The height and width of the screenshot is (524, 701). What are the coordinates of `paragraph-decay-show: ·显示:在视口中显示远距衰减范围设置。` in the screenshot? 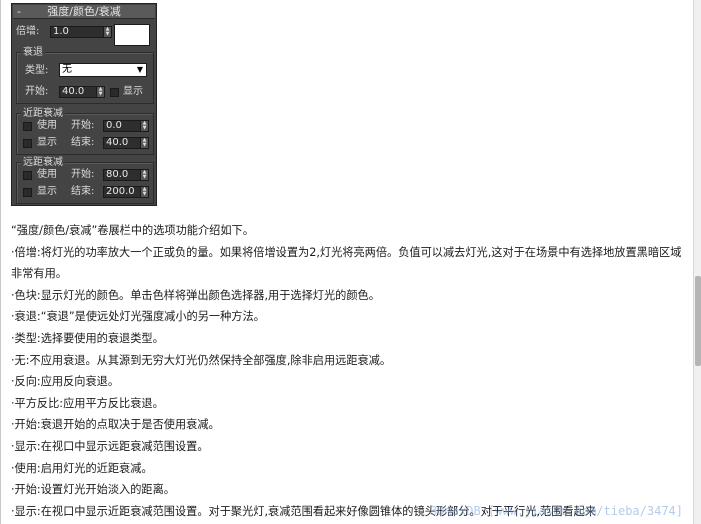 It's located at (110, 446).